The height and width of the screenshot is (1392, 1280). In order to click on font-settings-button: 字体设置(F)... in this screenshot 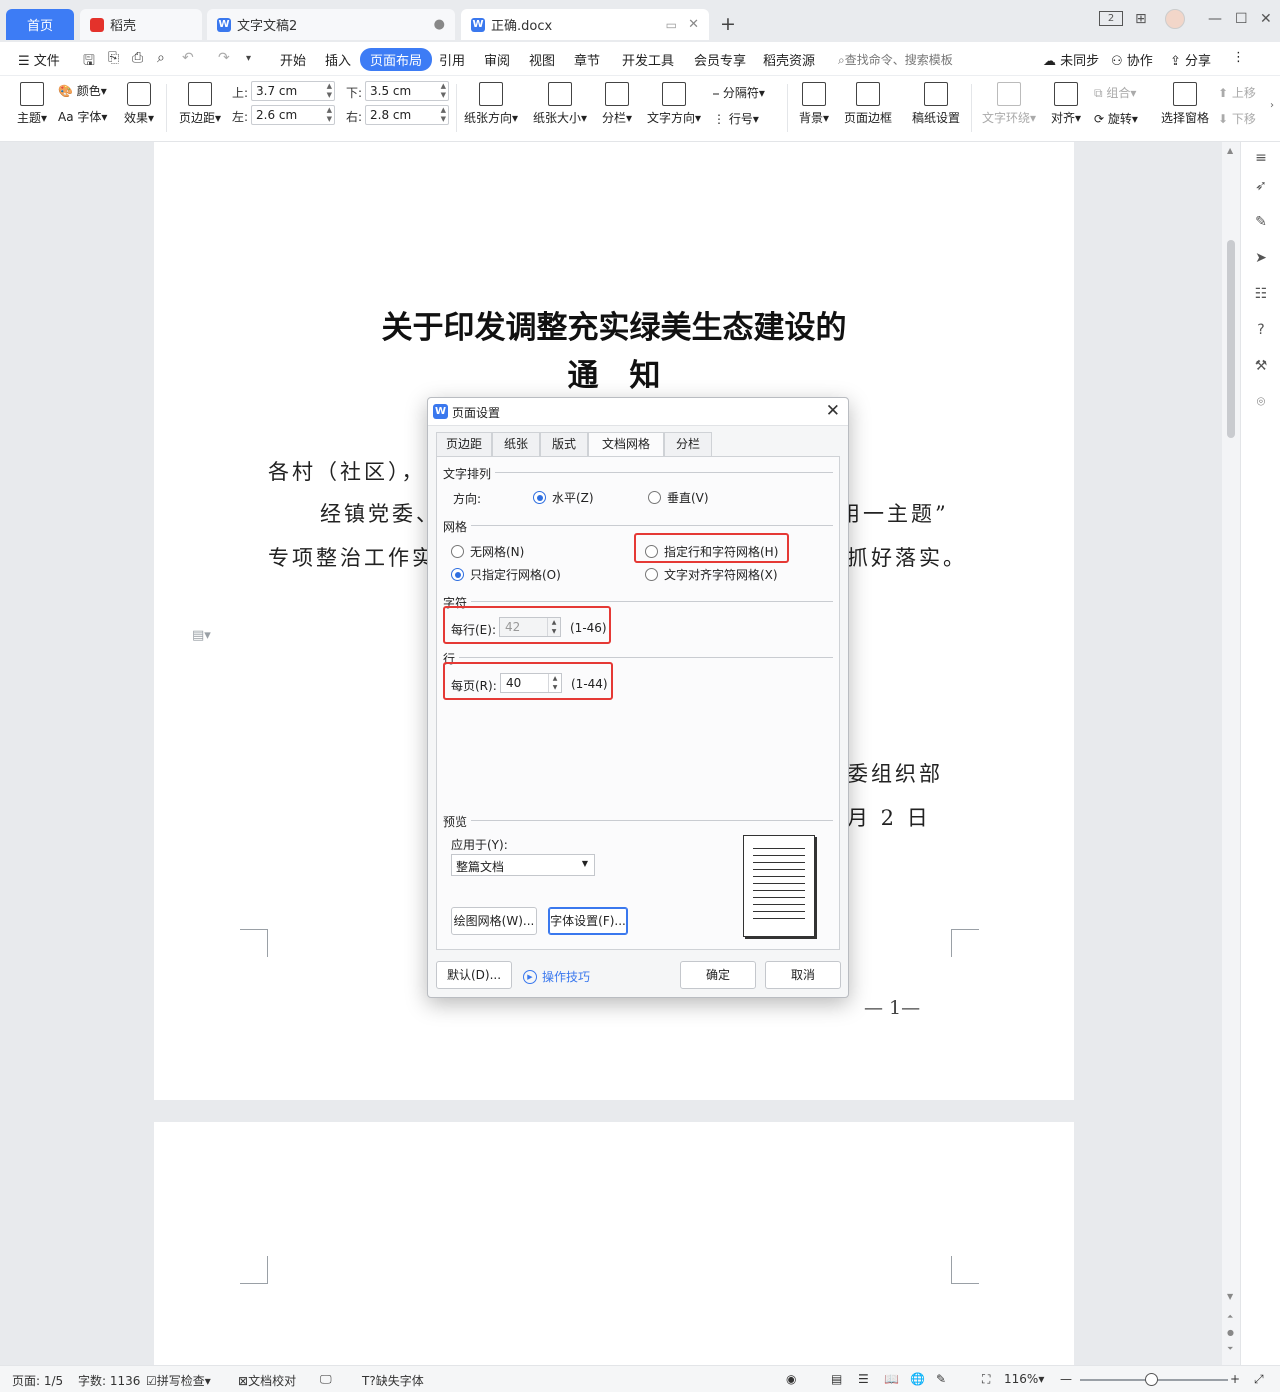, I will do `click(588, 921)`.